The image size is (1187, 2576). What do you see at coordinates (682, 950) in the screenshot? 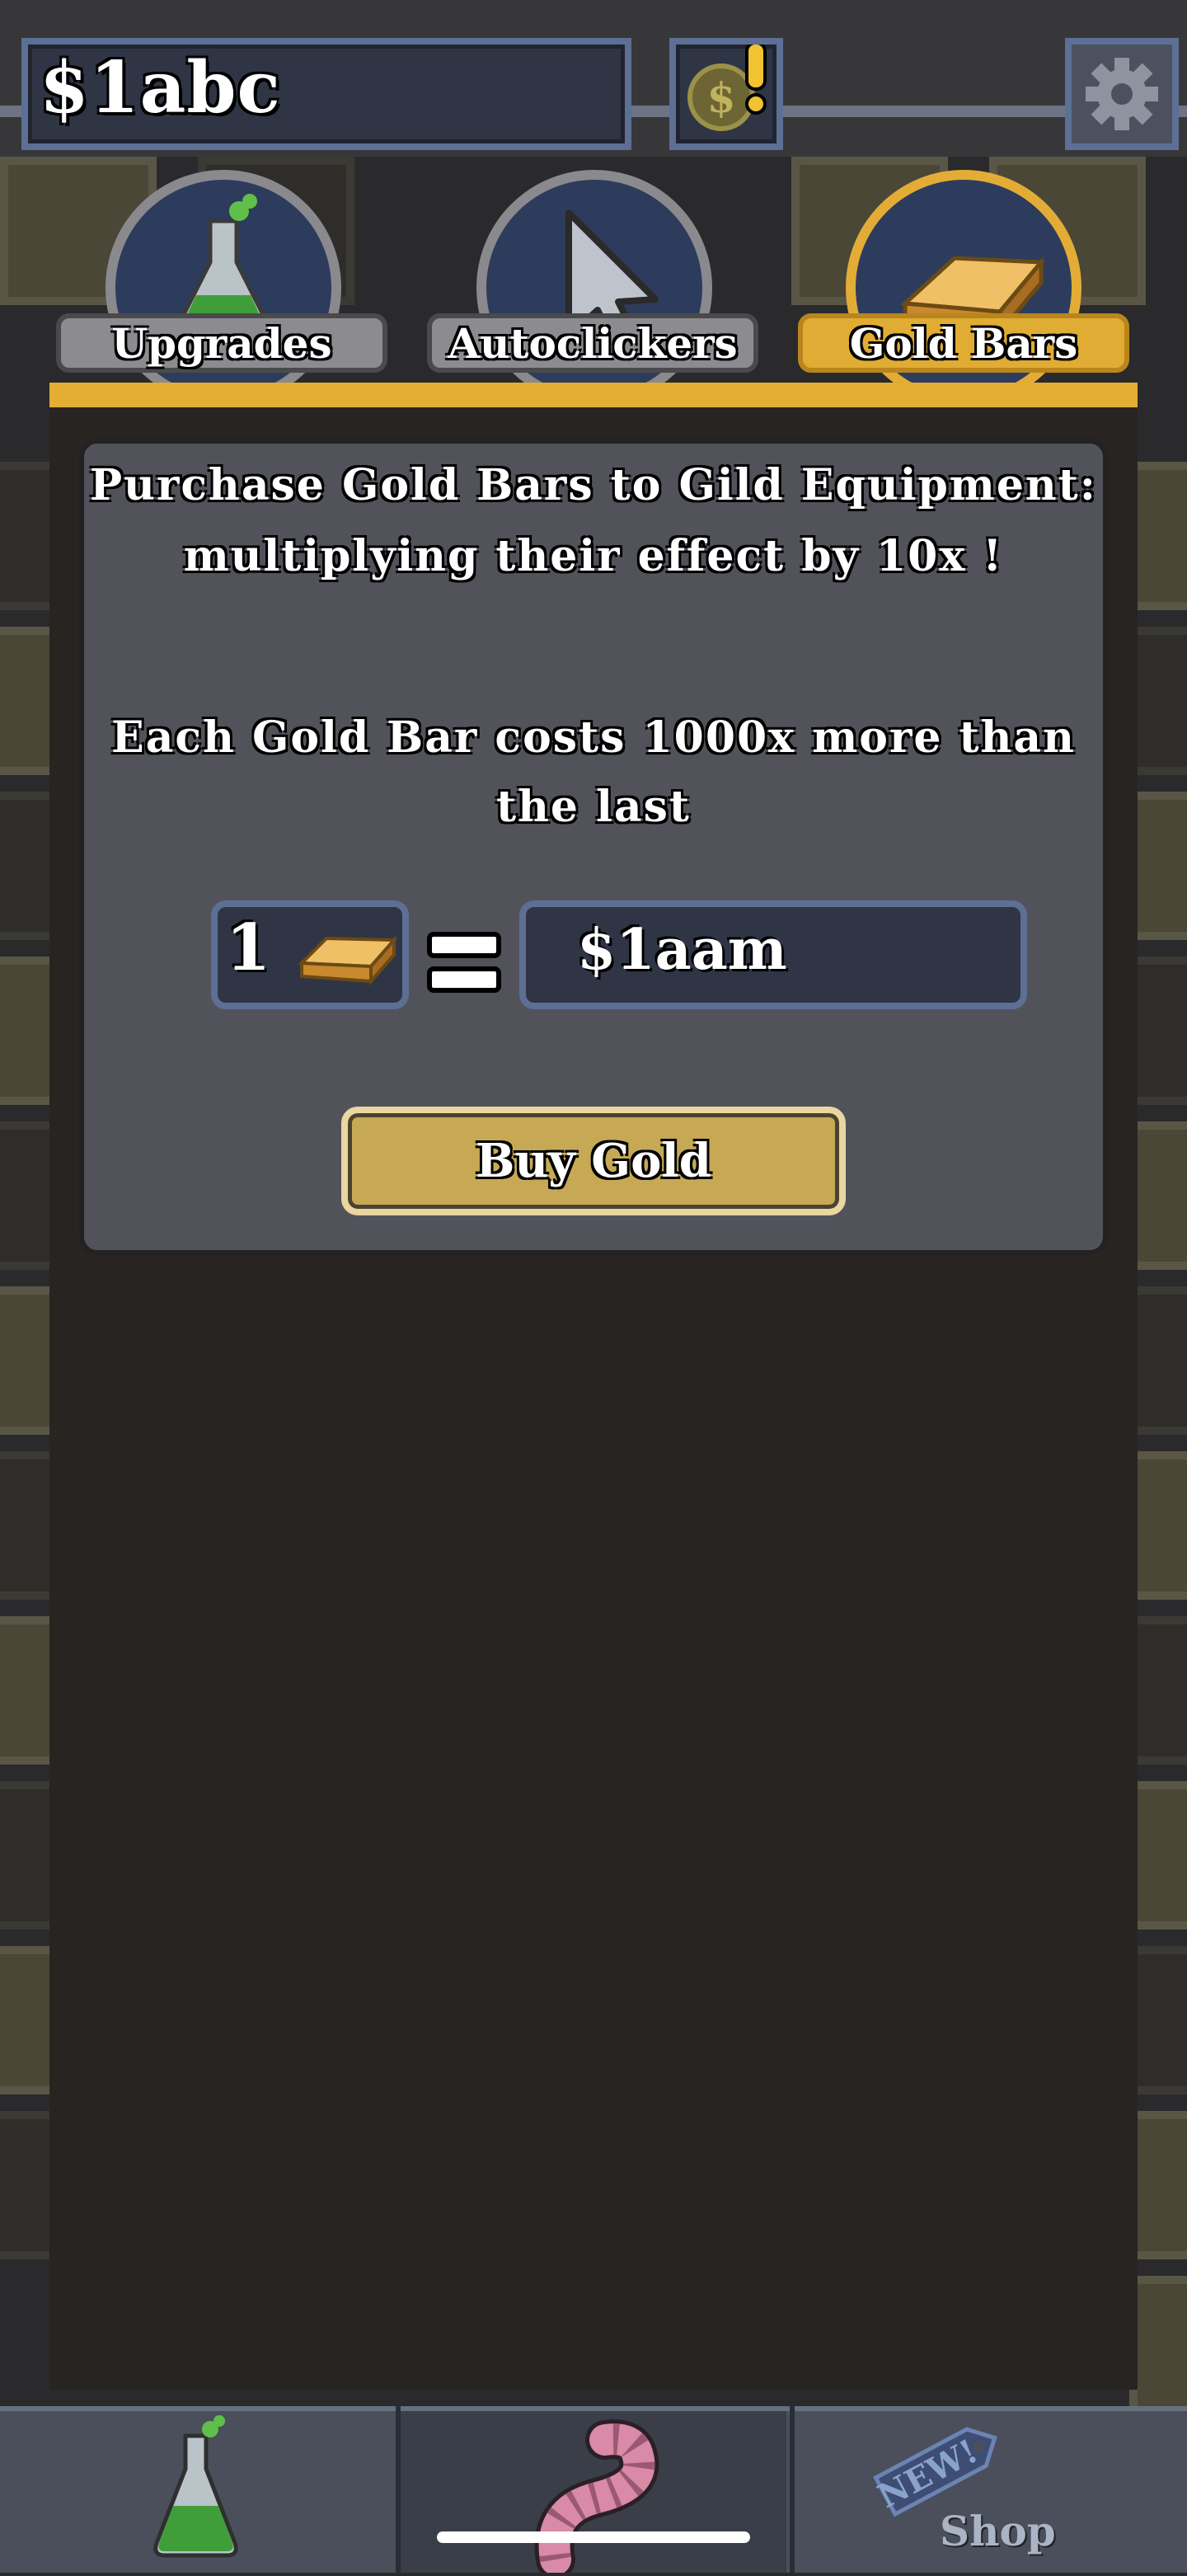
I see `gold-price-value: $1aam` at bounding box center [682, 950].